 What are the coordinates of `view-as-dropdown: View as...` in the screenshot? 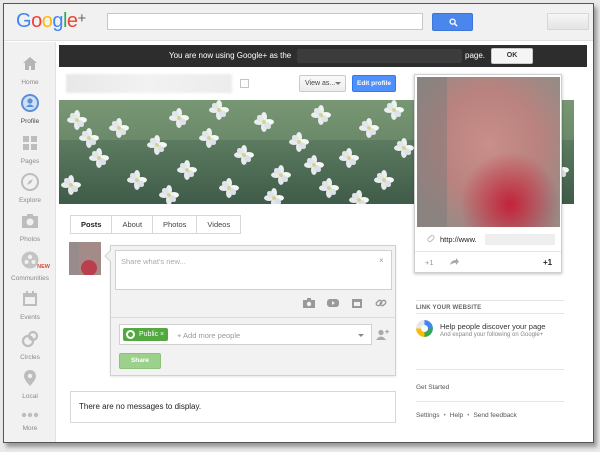 It's located at (322, 83).